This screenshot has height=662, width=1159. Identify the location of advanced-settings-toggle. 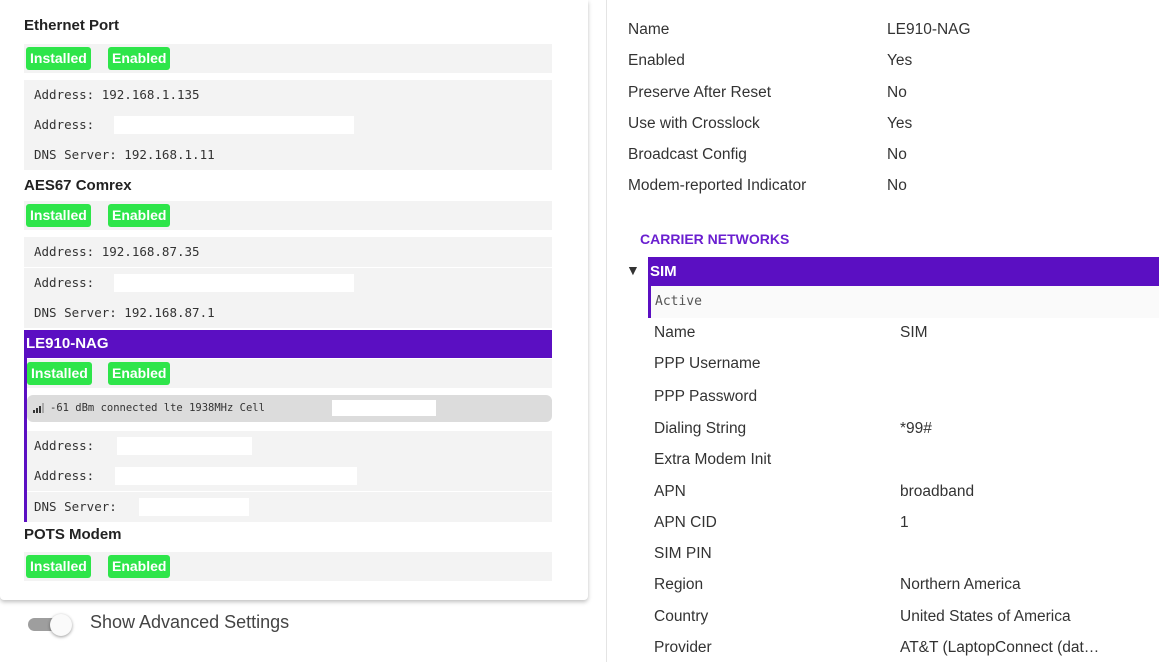
(51, 624).